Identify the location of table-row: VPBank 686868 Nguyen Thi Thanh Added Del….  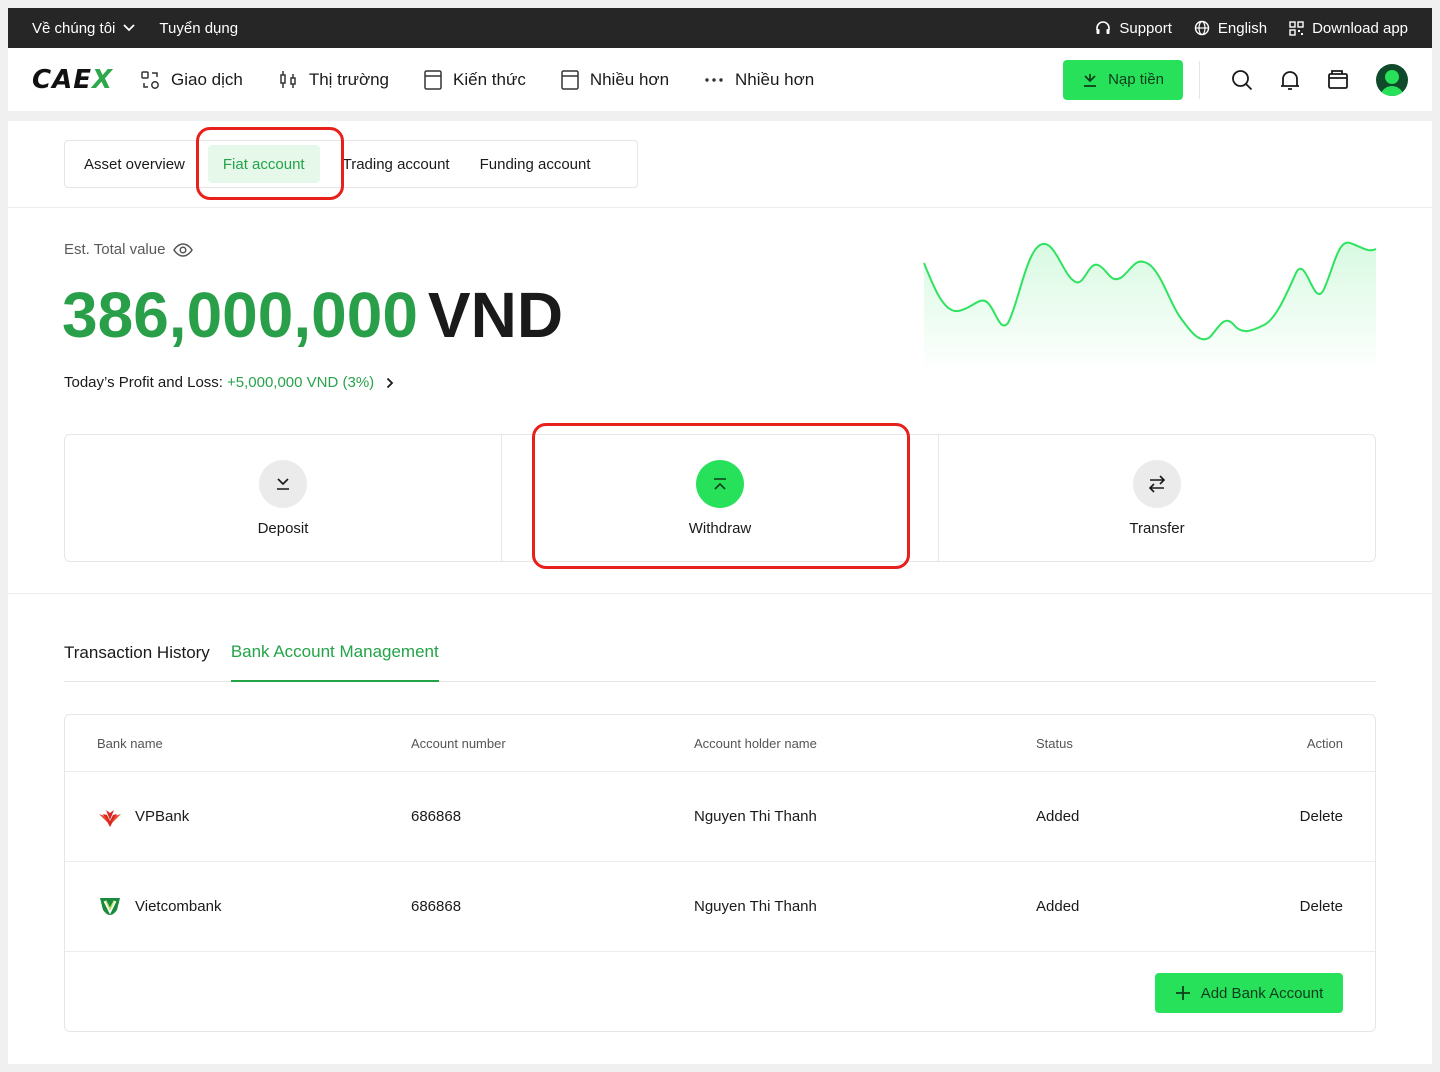
(720, 817).